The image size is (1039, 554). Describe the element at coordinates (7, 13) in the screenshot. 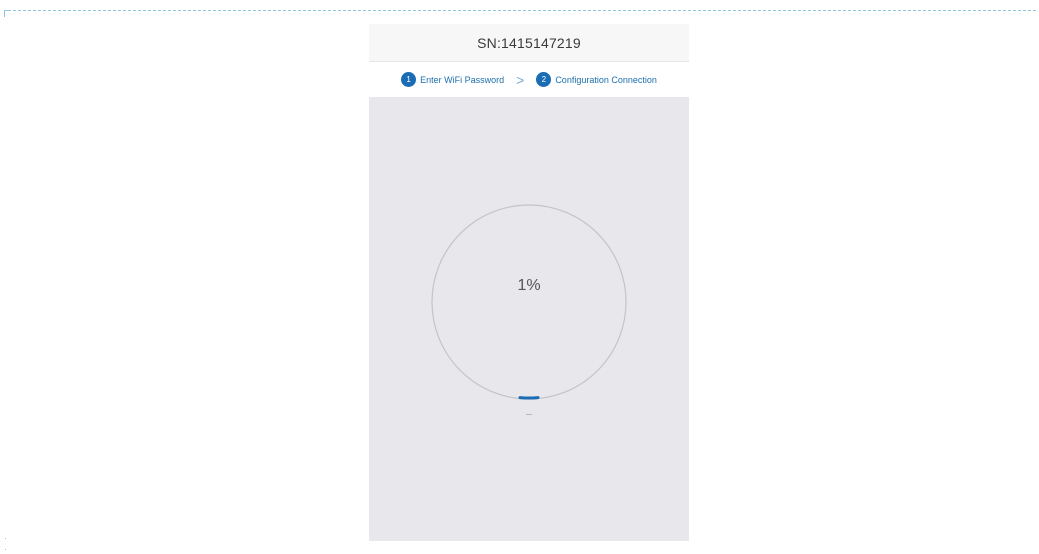

I see `guide-corner` at that location.